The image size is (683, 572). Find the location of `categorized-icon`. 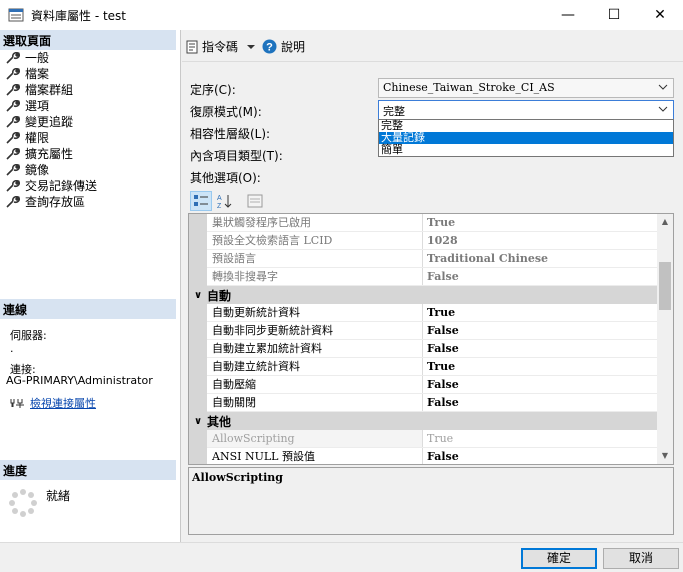

categorized-icon is located at coordinates (201, 200).